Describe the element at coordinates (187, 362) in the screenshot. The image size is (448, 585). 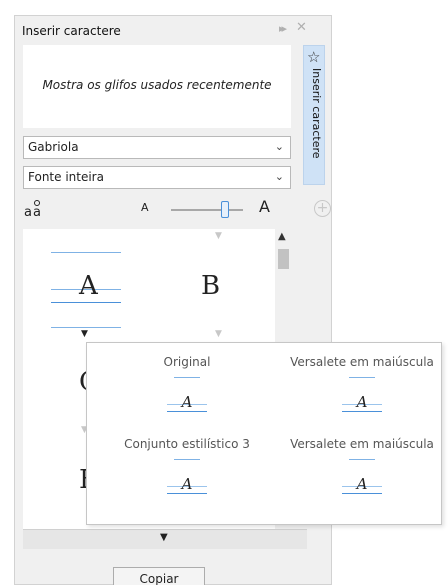
I see `variant-label: Original` at that location.